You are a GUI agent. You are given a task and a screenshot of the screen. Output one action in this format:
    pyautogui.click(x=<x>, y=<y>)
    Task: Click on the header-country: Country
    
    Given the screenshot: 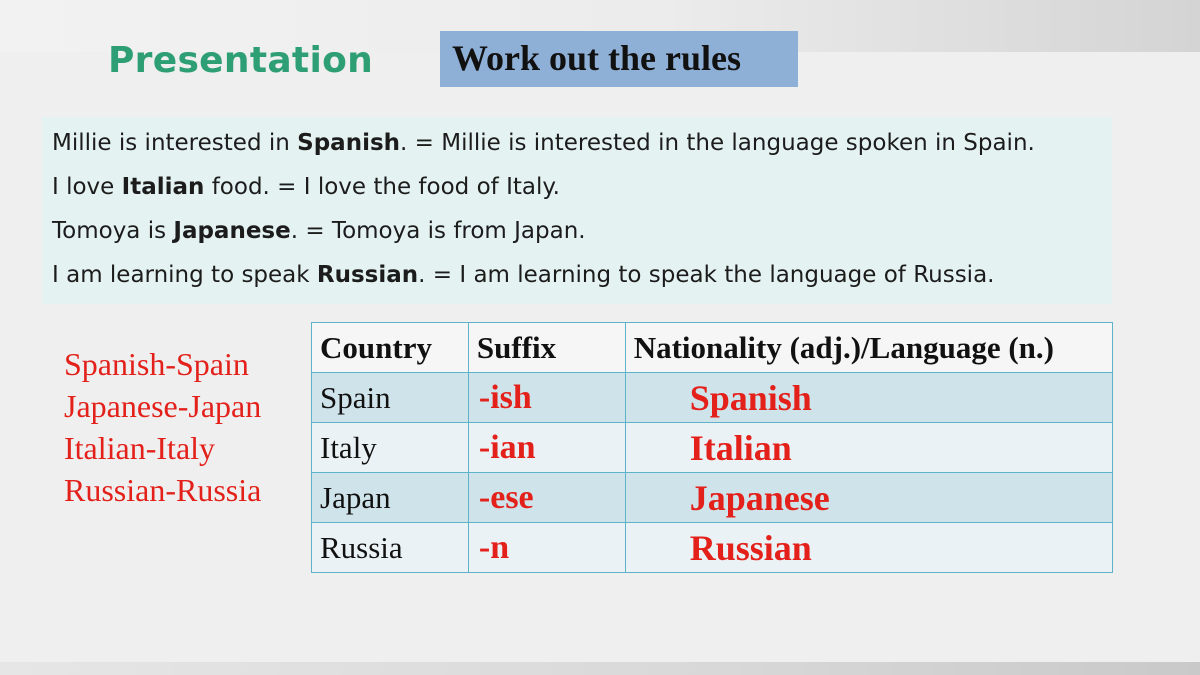 What is the action you would take?
    pyautogui.click(x=390, y=347)
    